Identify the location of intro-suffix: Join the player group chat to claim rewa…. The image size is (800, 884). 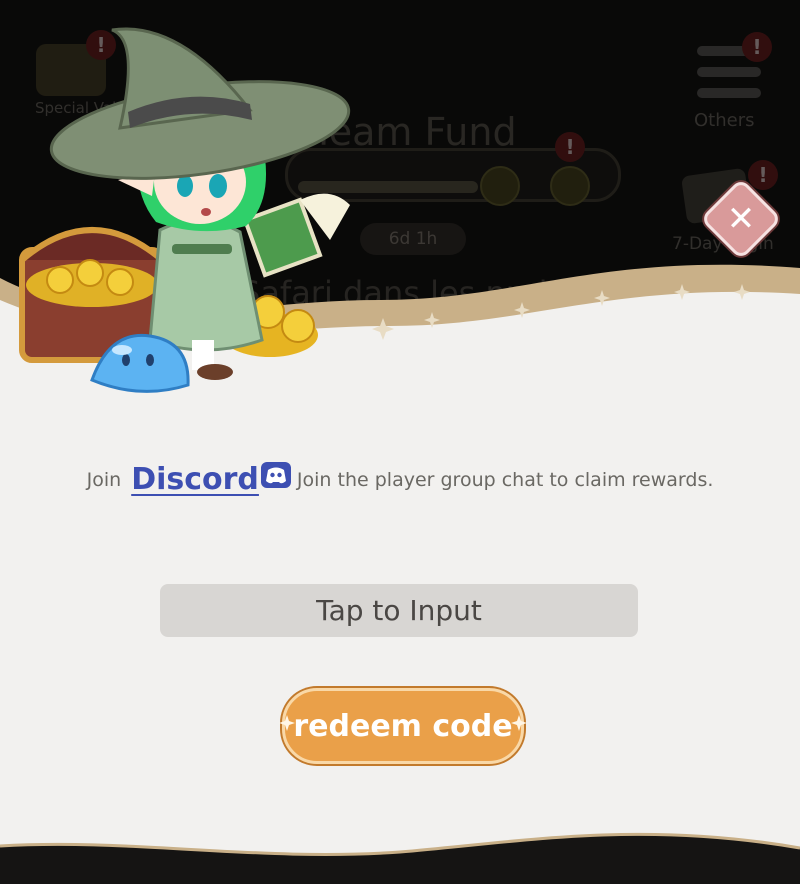
(505, 480).